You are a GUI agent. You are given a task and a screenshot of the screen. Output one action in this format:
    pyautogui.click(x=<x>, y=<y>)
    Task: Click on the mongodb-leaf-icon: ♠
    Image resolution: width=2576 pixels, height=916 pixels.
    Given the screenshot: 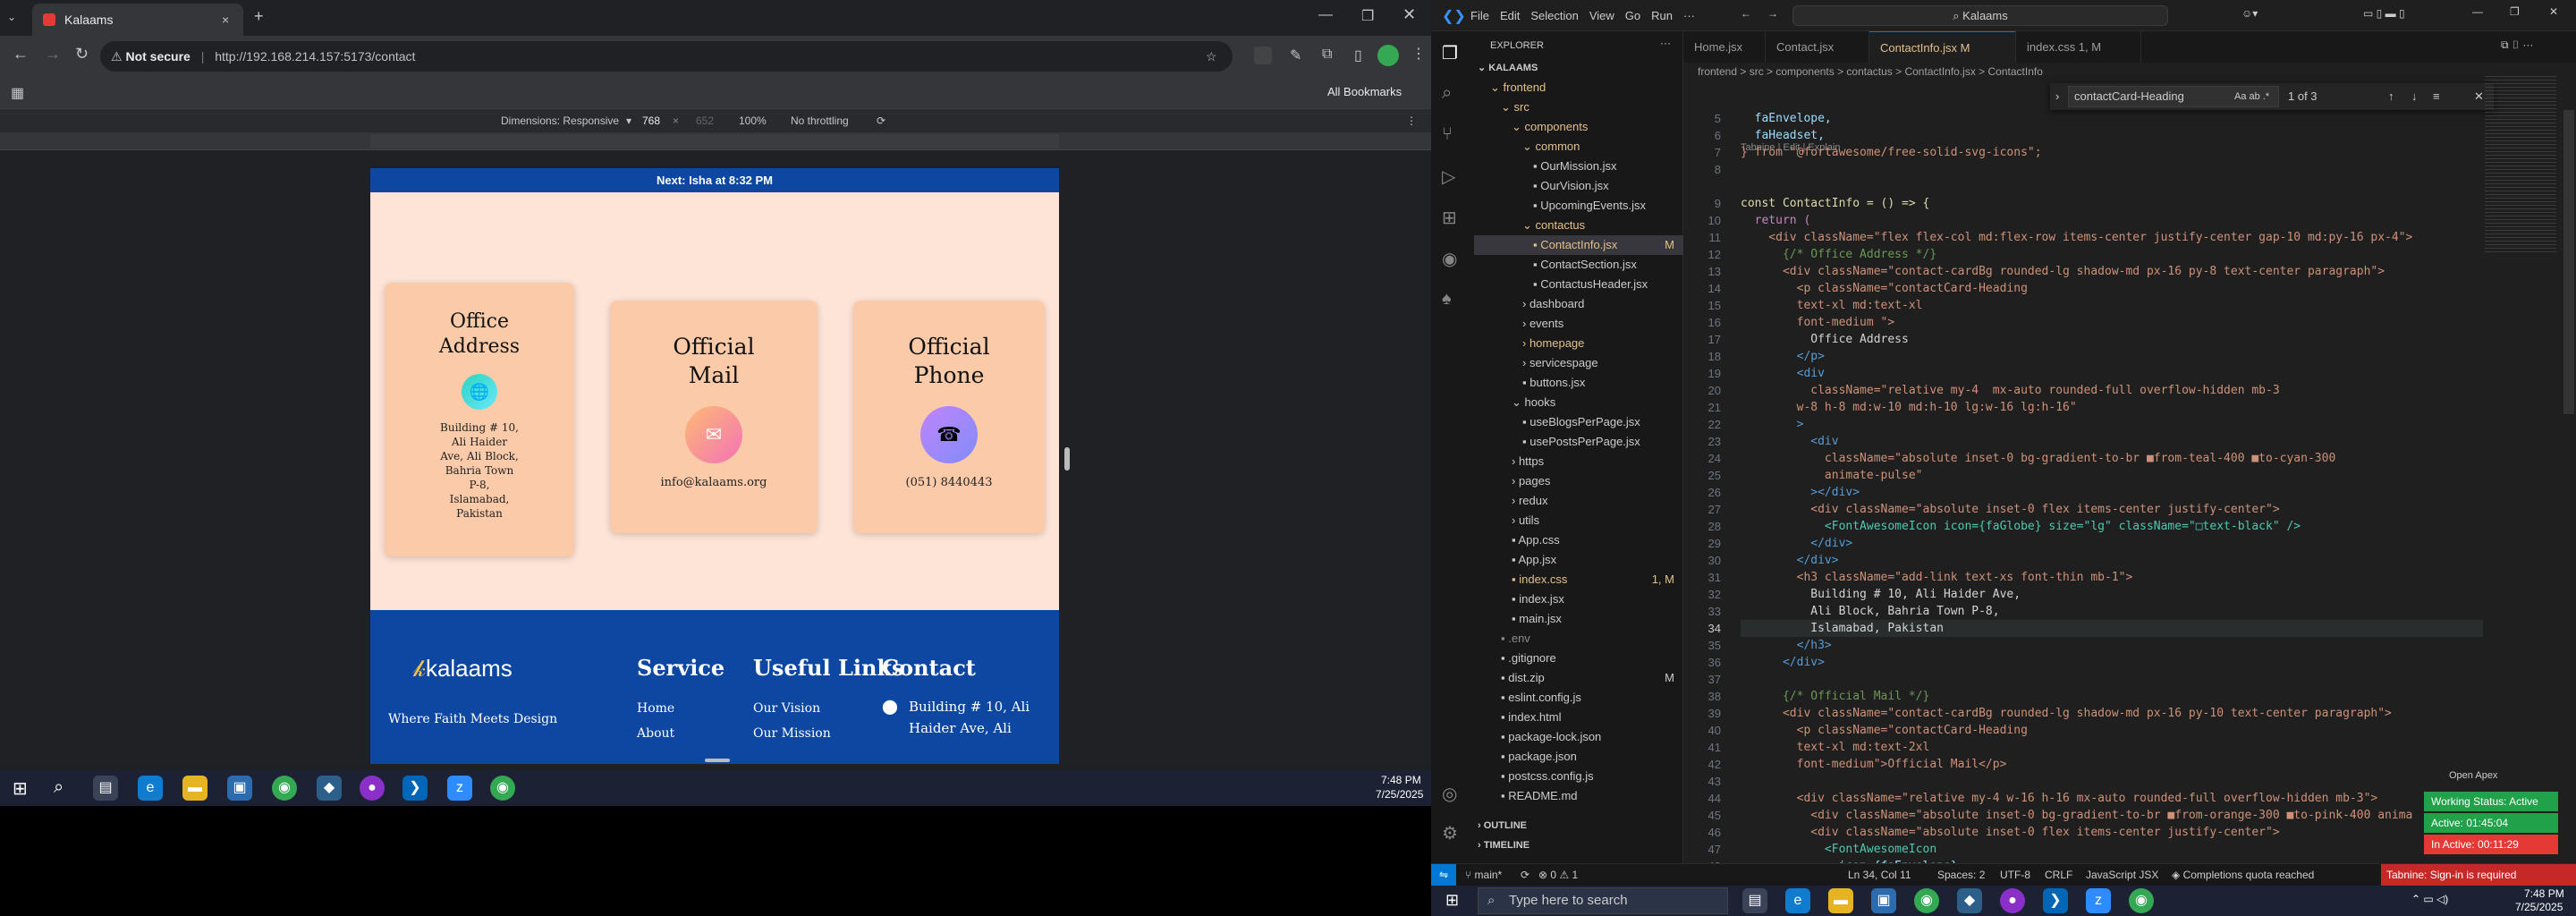 What is the action you would take?
    pyautogui.click(x=1447, y=299)
    